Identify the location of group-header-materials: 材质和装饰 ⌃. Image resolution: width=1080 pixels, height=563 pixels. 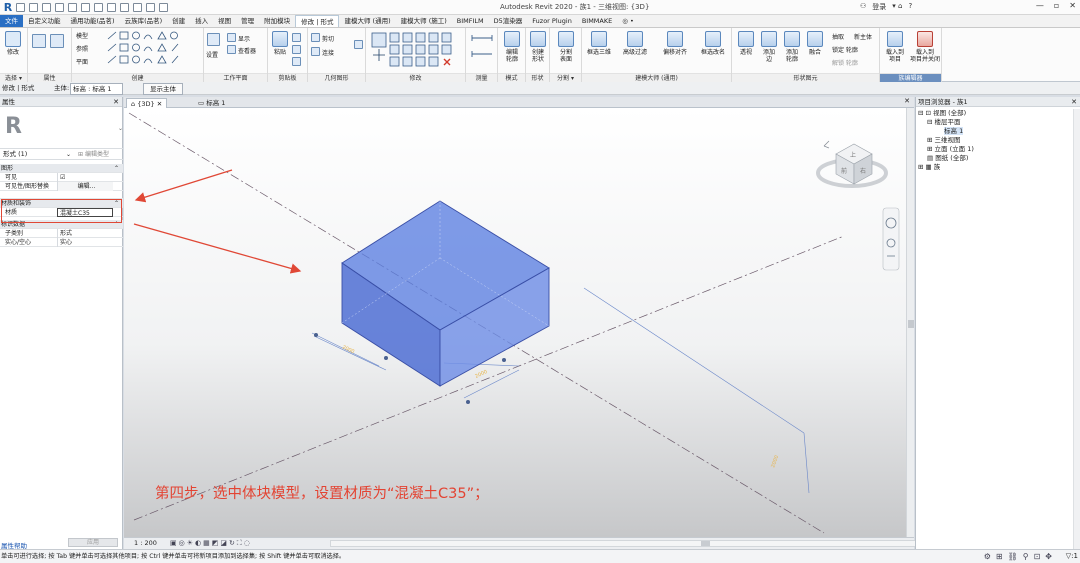
(61, 203).